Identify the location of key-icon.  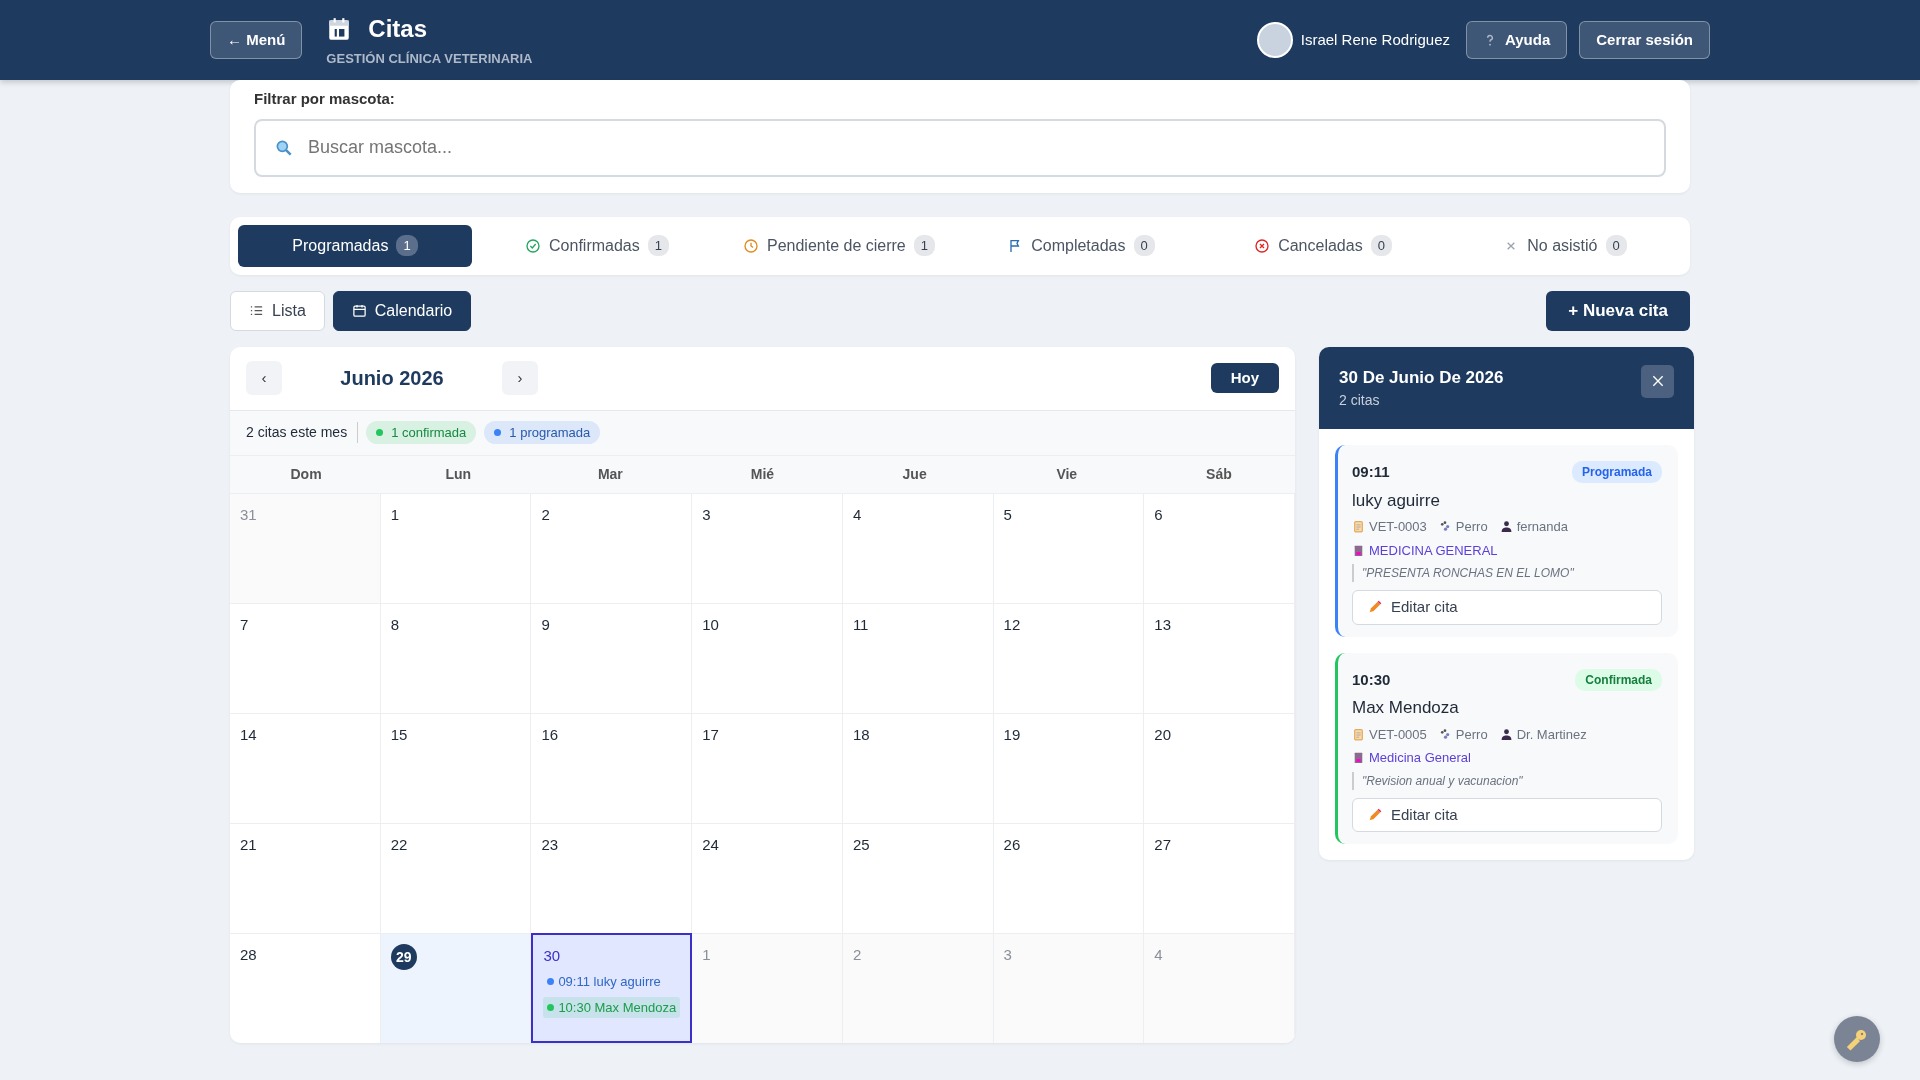
(1857, 1039).